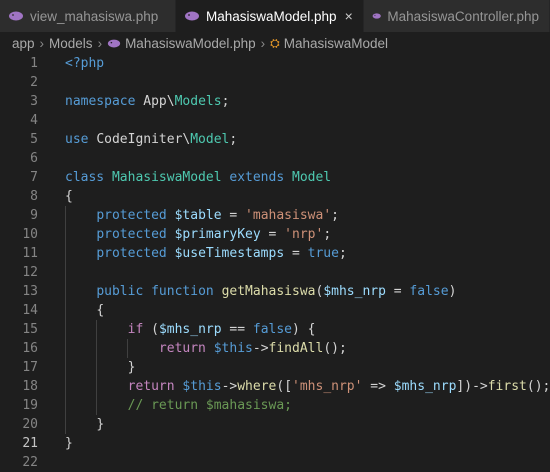 The image size is (550, 472). Describe the element at coordinates (85, 63) in the screenshot. I see `code-text: <?php` at that location.